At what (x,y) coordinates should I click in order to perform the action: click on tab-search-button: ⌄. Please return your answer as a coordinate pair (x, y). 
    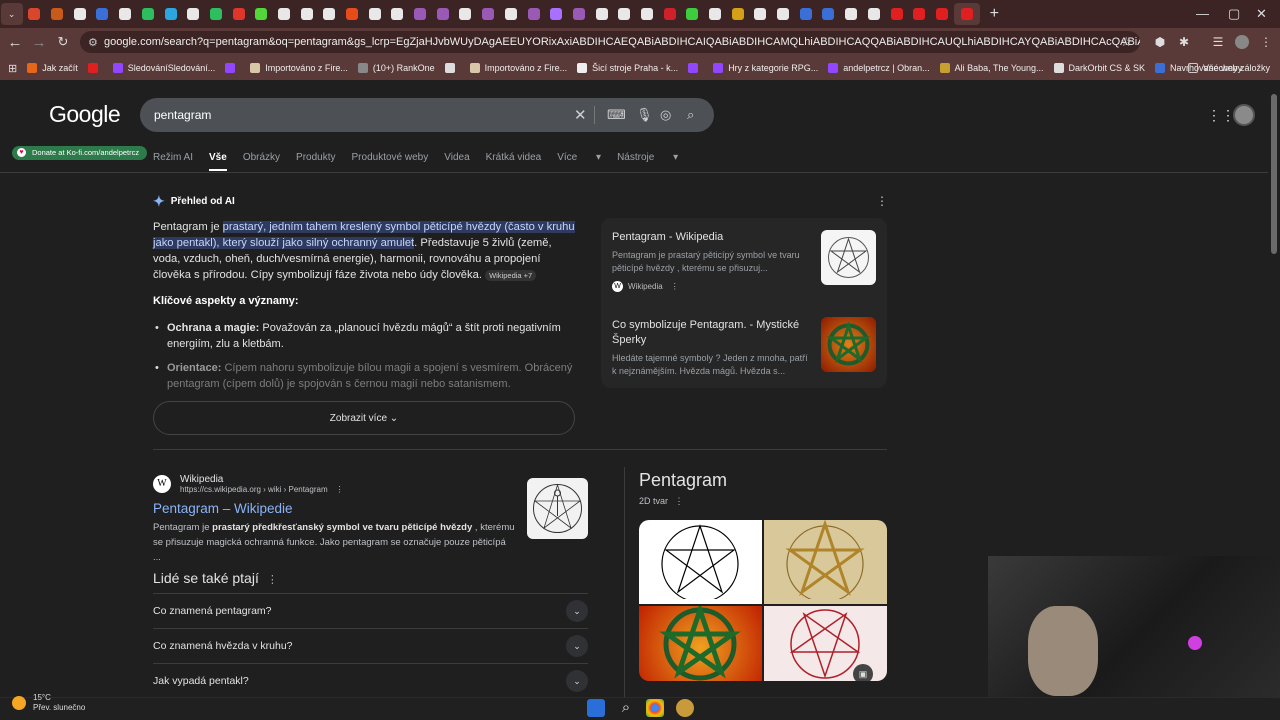
    Looking at the image, I should click on (11, 14).